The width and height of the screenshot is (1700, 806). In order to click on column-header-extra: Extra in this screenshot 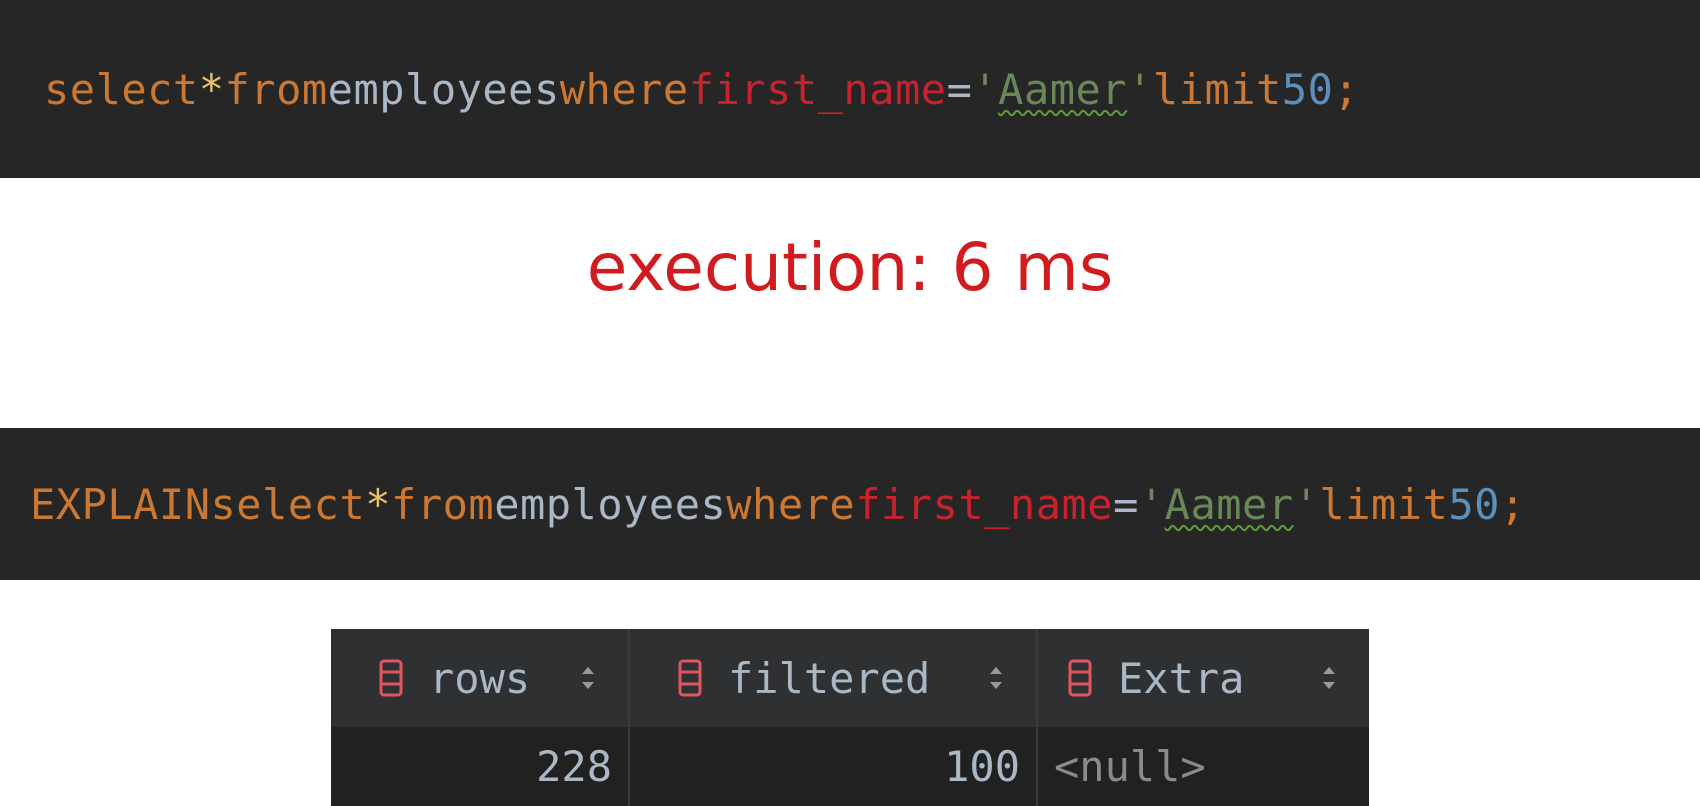, I will do `click(1203, 678)`.